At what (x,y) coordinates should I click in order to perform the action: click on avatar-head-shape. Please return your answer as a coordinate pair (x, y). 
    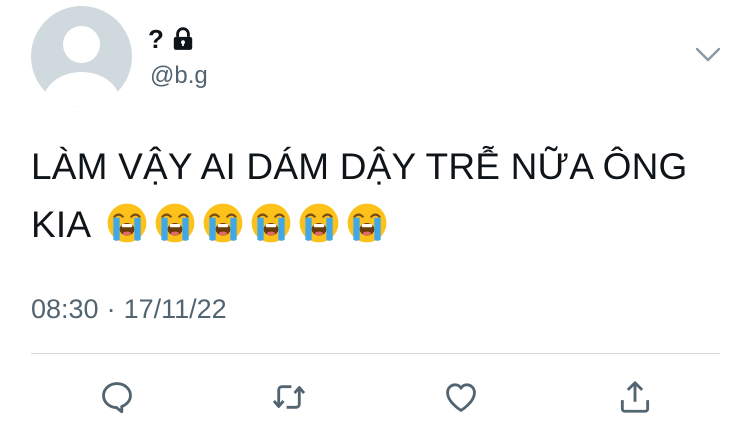
    Looking at the image, I should click on (81, 44).